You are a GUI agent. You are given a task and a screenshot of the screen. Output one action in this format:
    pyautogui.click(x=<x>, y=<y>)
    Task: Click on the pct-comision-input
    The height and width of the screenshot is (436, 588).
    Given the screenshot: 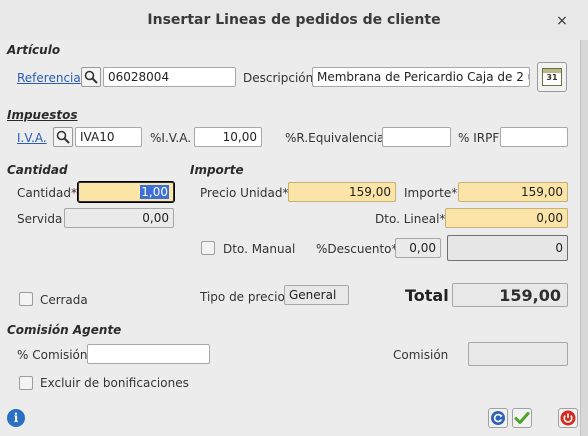 What is the action you would take?
    pyautogui.click(x=148, y=354)
    